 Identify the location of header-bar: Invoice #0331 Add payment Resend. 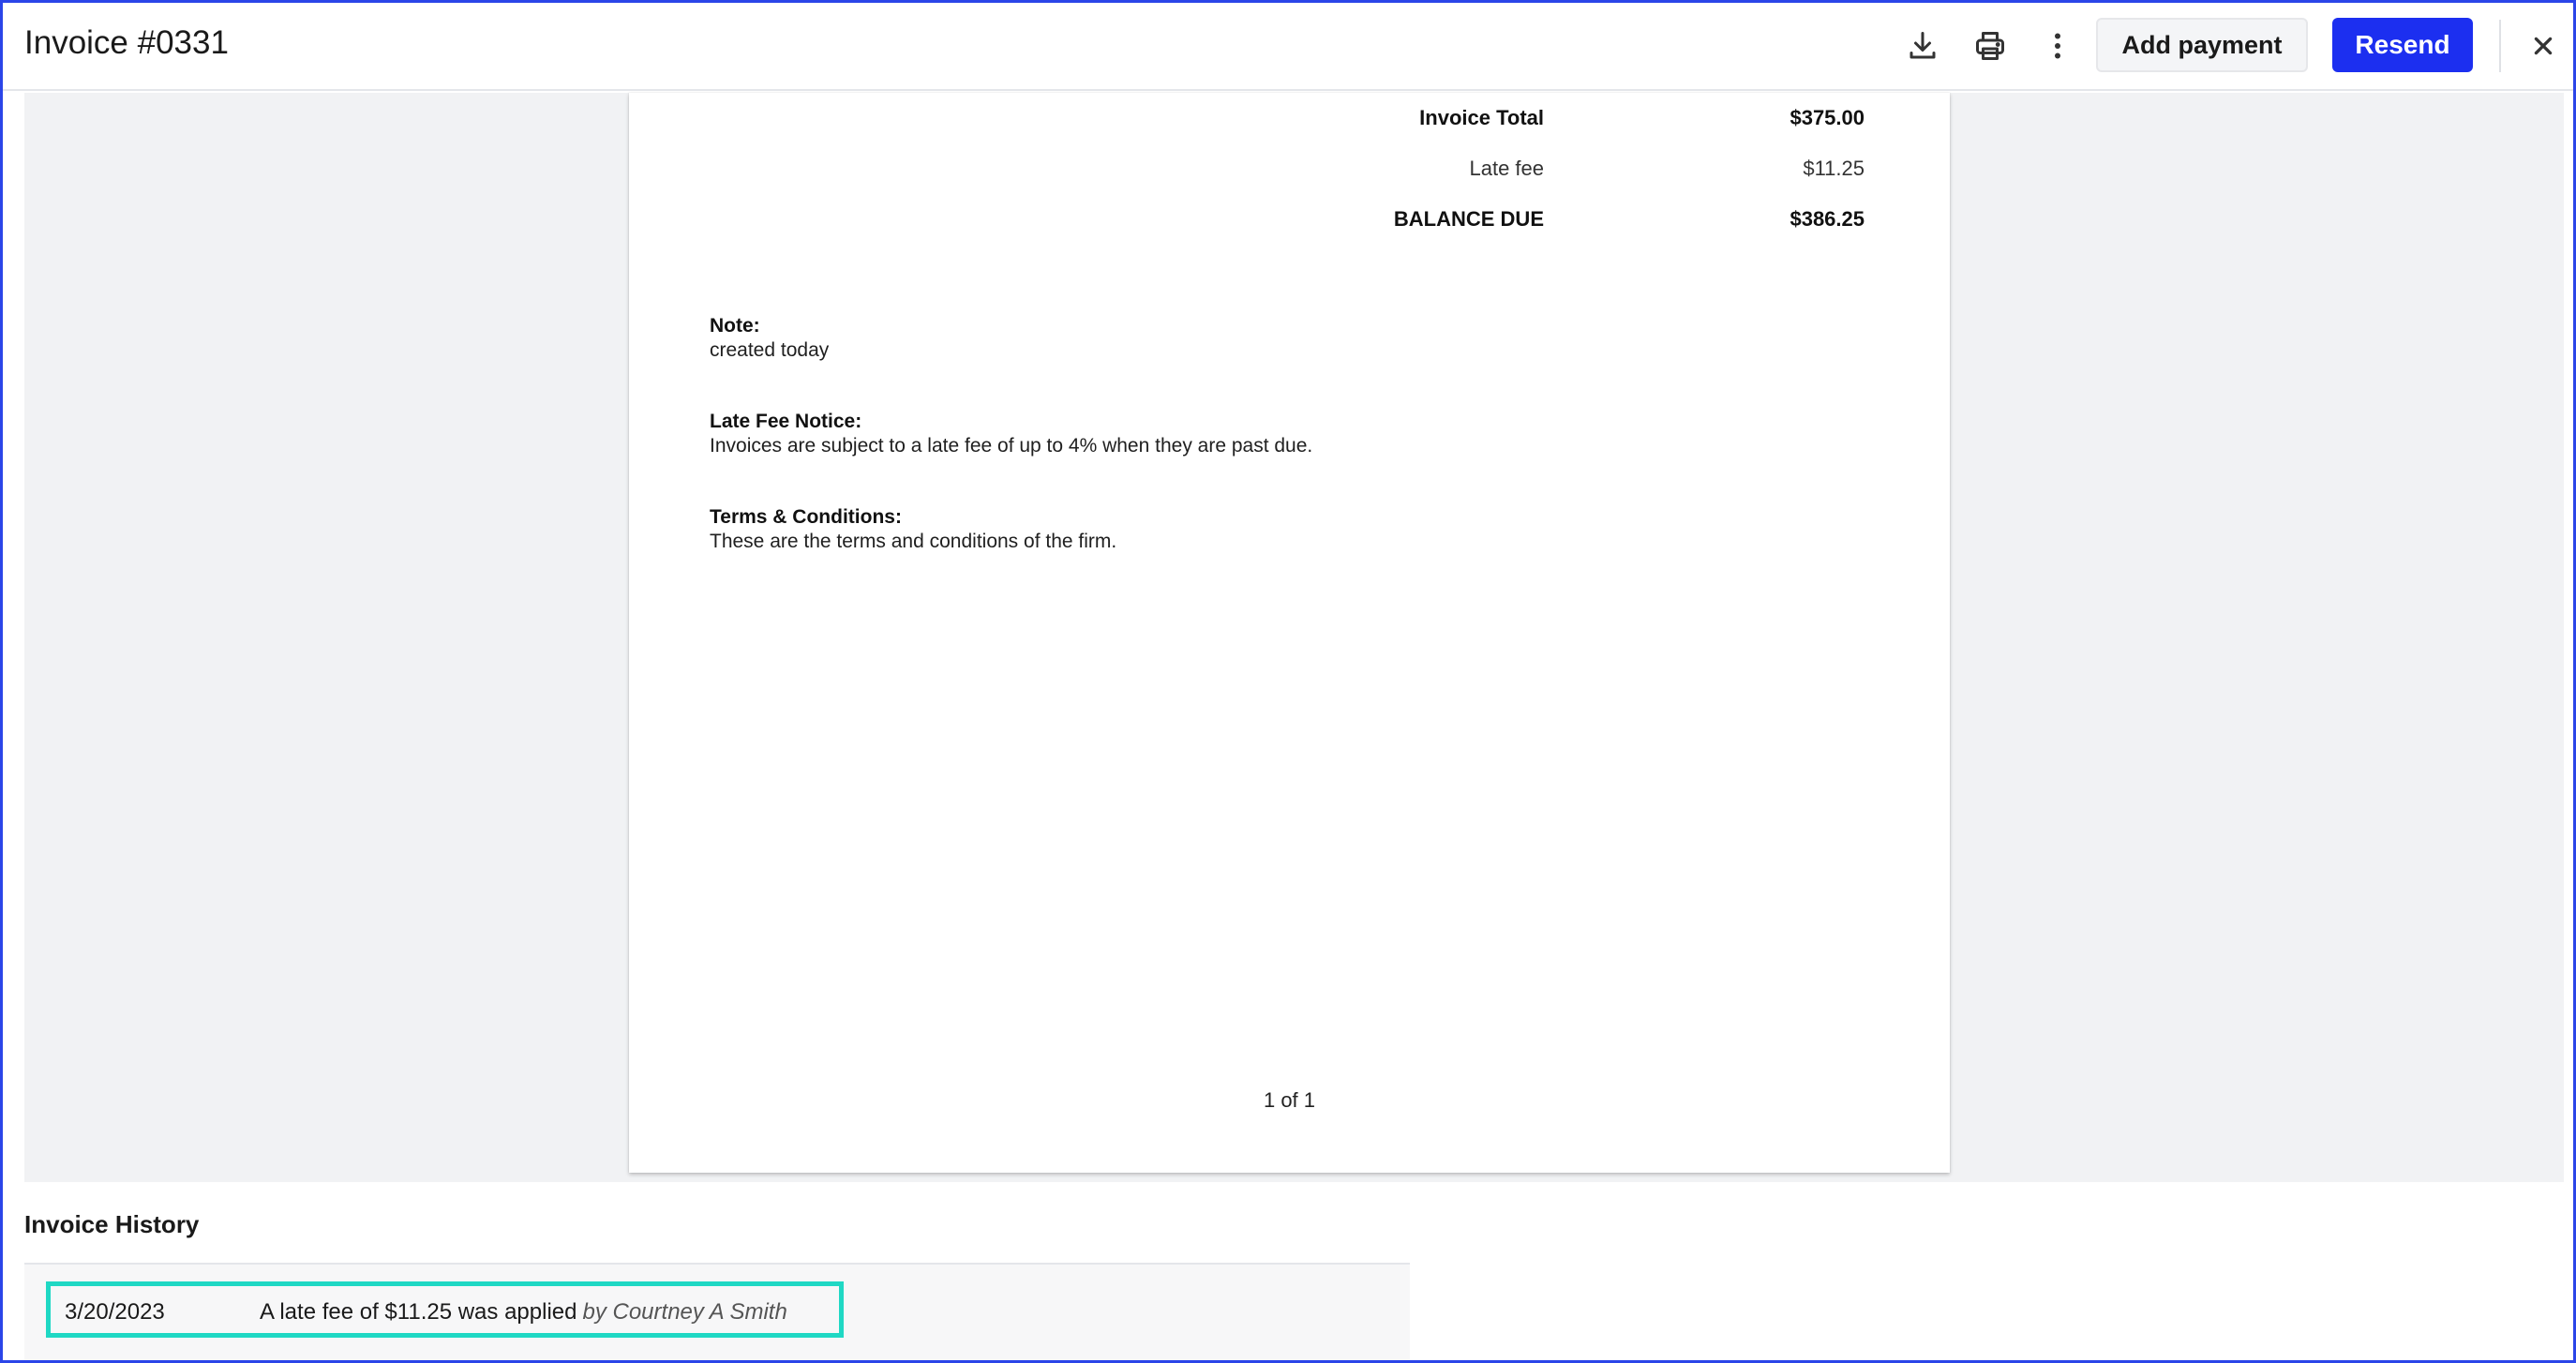
(1288, 47).